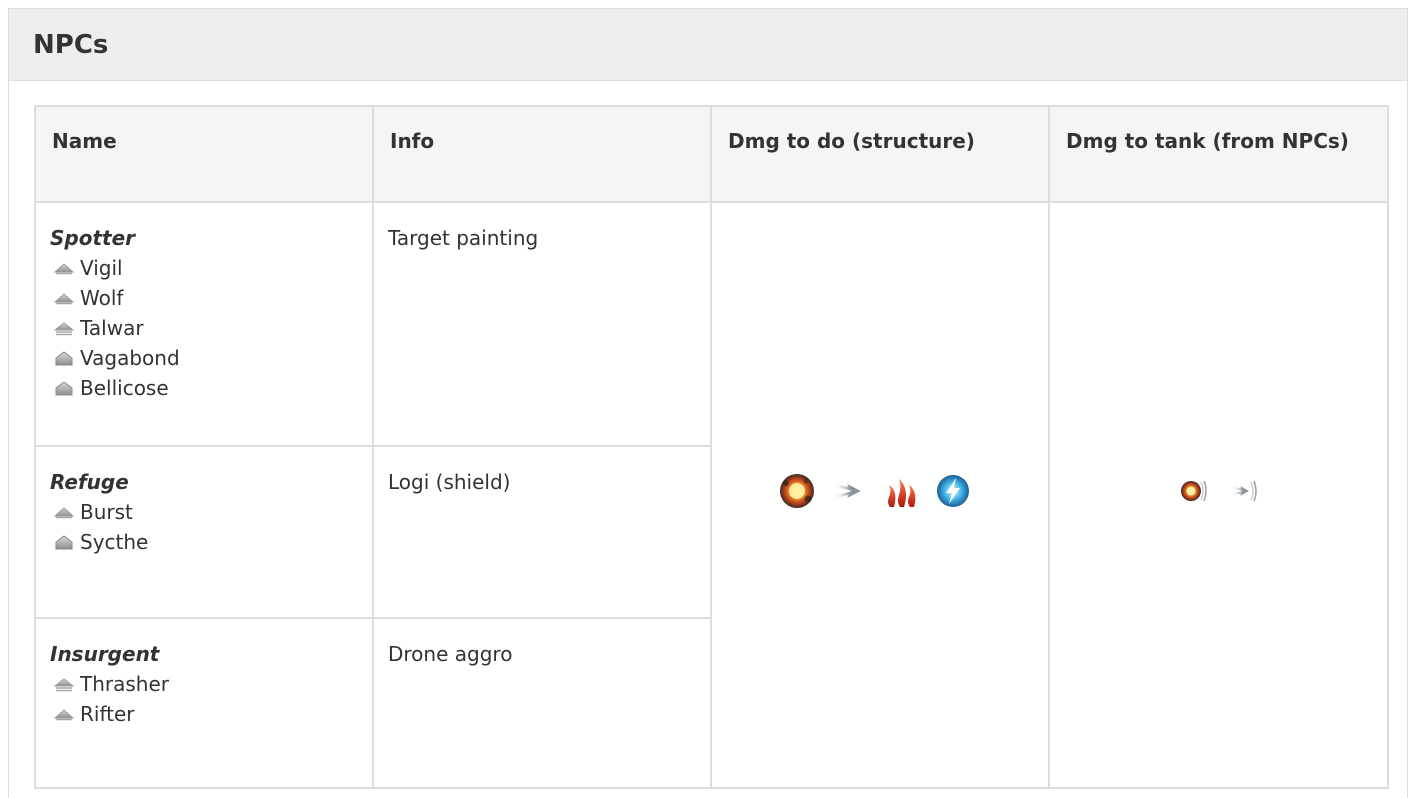 The image size is (1416, 798). I want to click on ship-entry: Talwar, so click(204, 328).